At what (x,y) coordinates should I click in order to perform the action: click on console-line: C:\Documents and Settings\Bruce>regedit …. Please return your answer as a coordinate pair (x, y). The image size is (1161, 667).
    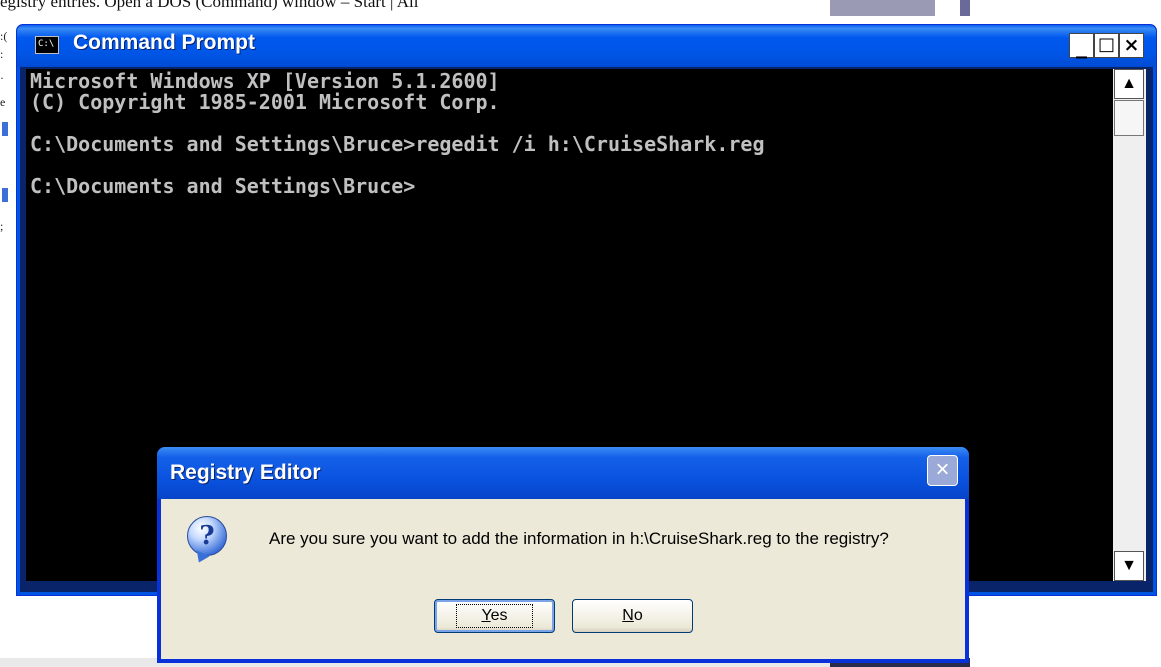
    Looking at the image, I should click on (397, 144).